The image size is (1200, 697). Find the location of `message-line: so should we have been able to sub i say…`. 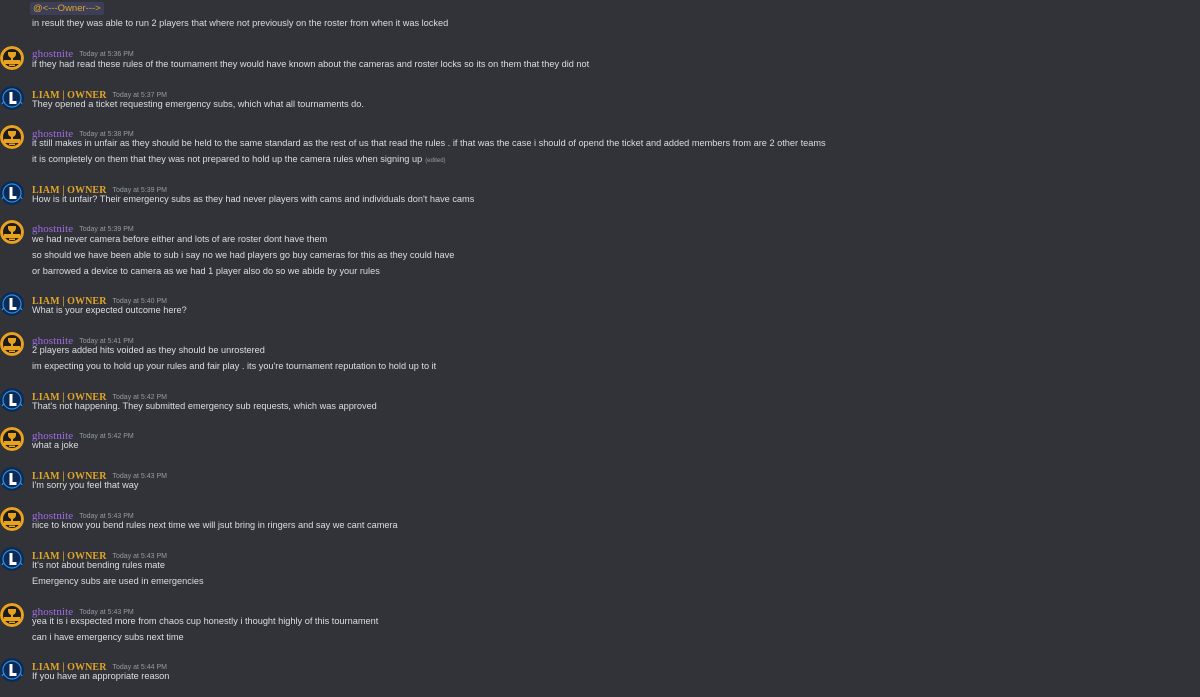

message-line: so should we have been able to sub i say… is located at coordinates (243, 255).